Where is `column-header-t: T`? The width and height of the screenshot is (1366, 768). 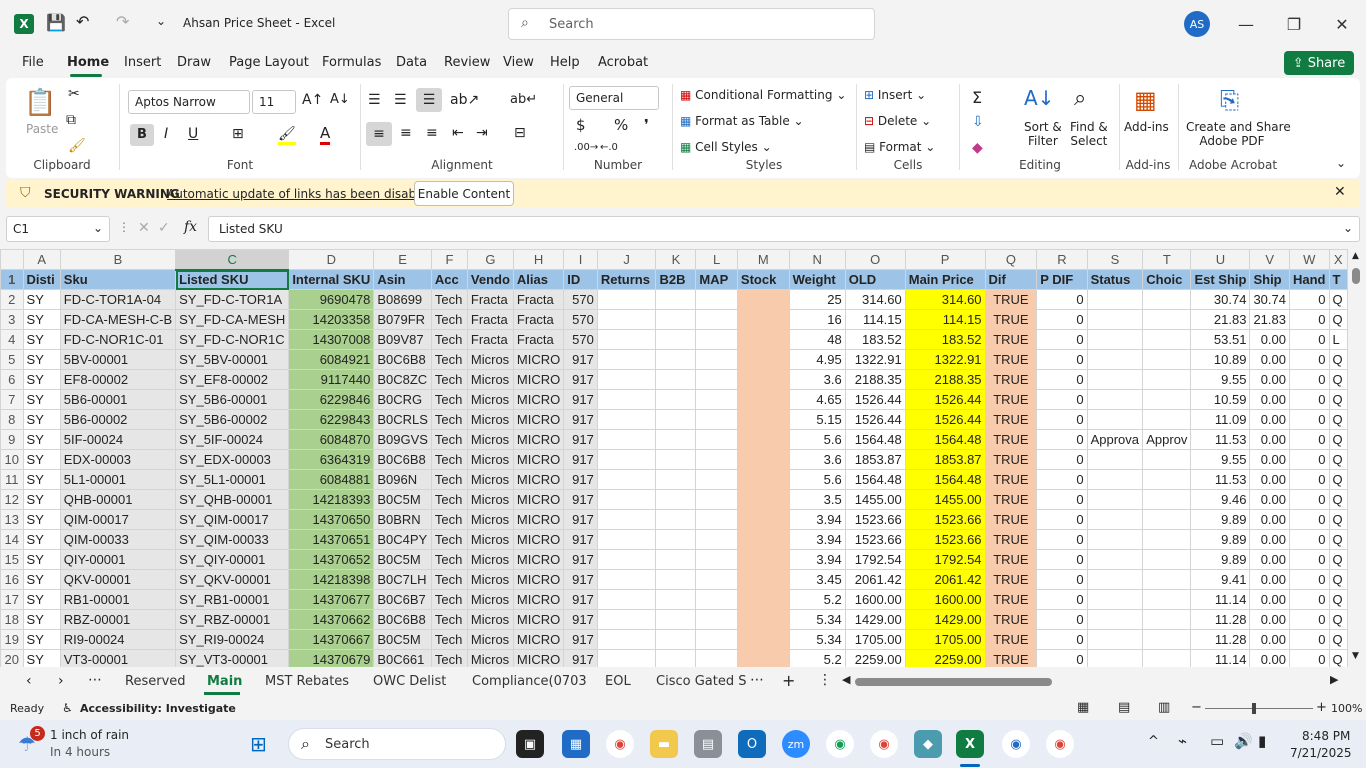 column-header-t: T is located at coordinates (1167, 259).